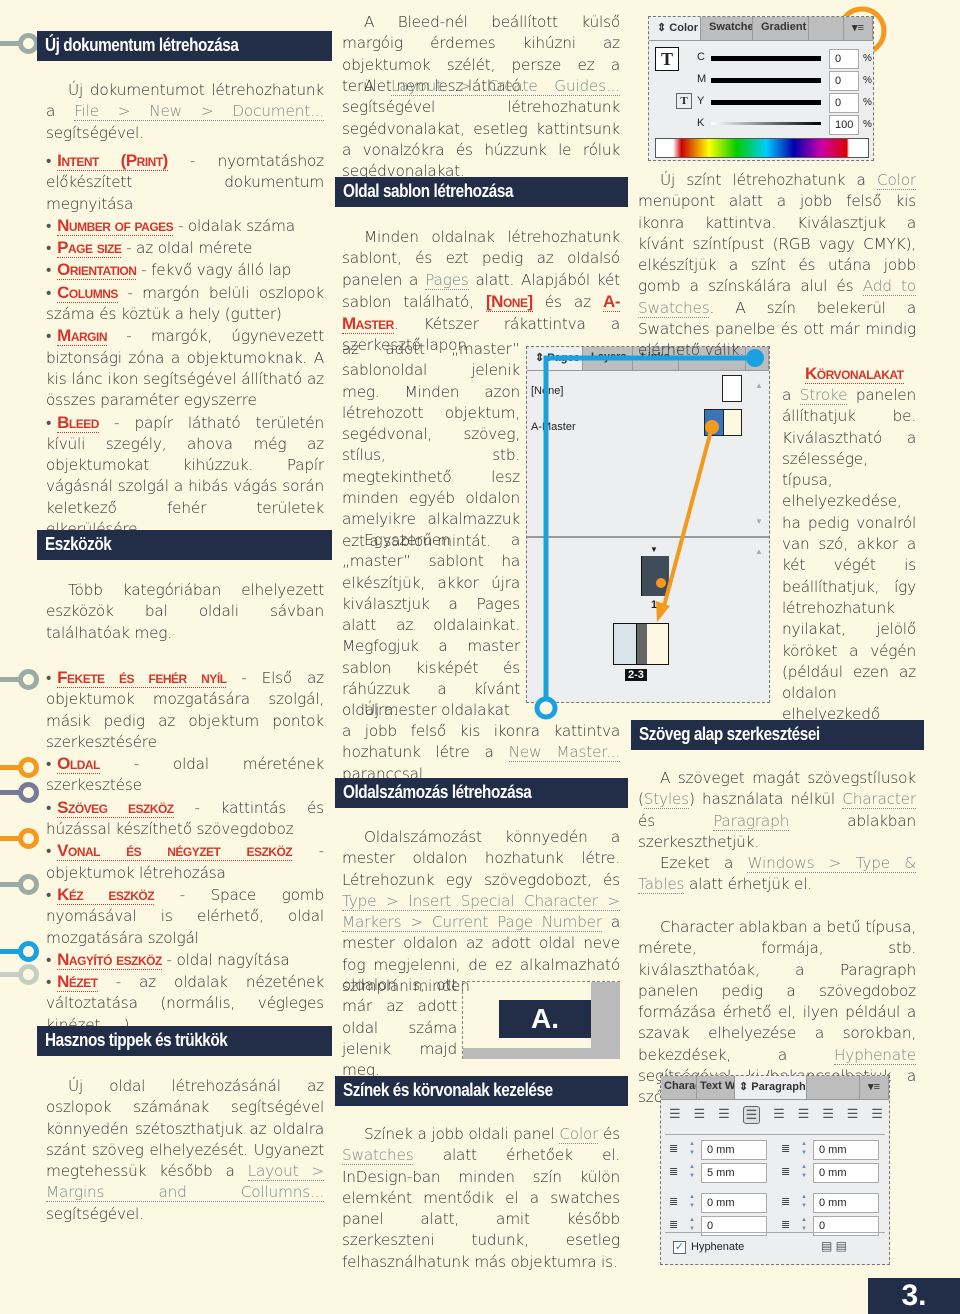 Image resolution: width=960 pixels, height=1314 pixels. I want to click on justify-left-icon: ☰, so click(751, 1115).